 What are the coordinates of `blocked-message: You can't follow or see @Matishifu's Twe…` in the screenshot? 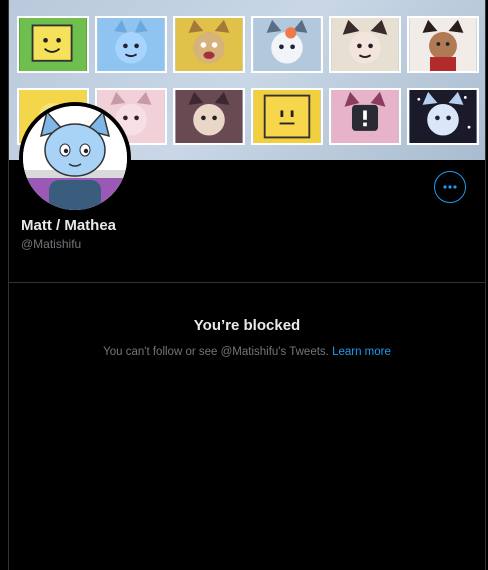 It's located at (247, 352).